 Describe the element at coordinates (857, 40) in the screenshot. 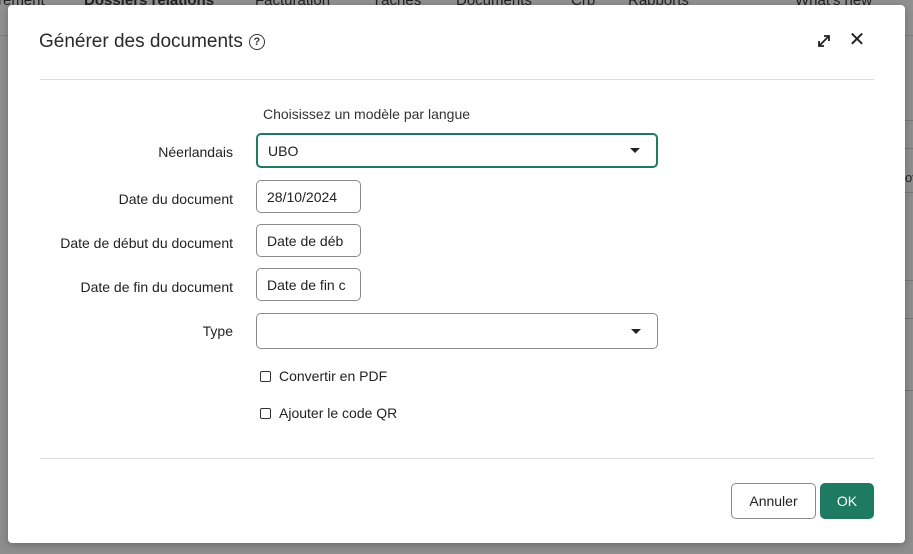

I see `close-icon: ✕` at that location.